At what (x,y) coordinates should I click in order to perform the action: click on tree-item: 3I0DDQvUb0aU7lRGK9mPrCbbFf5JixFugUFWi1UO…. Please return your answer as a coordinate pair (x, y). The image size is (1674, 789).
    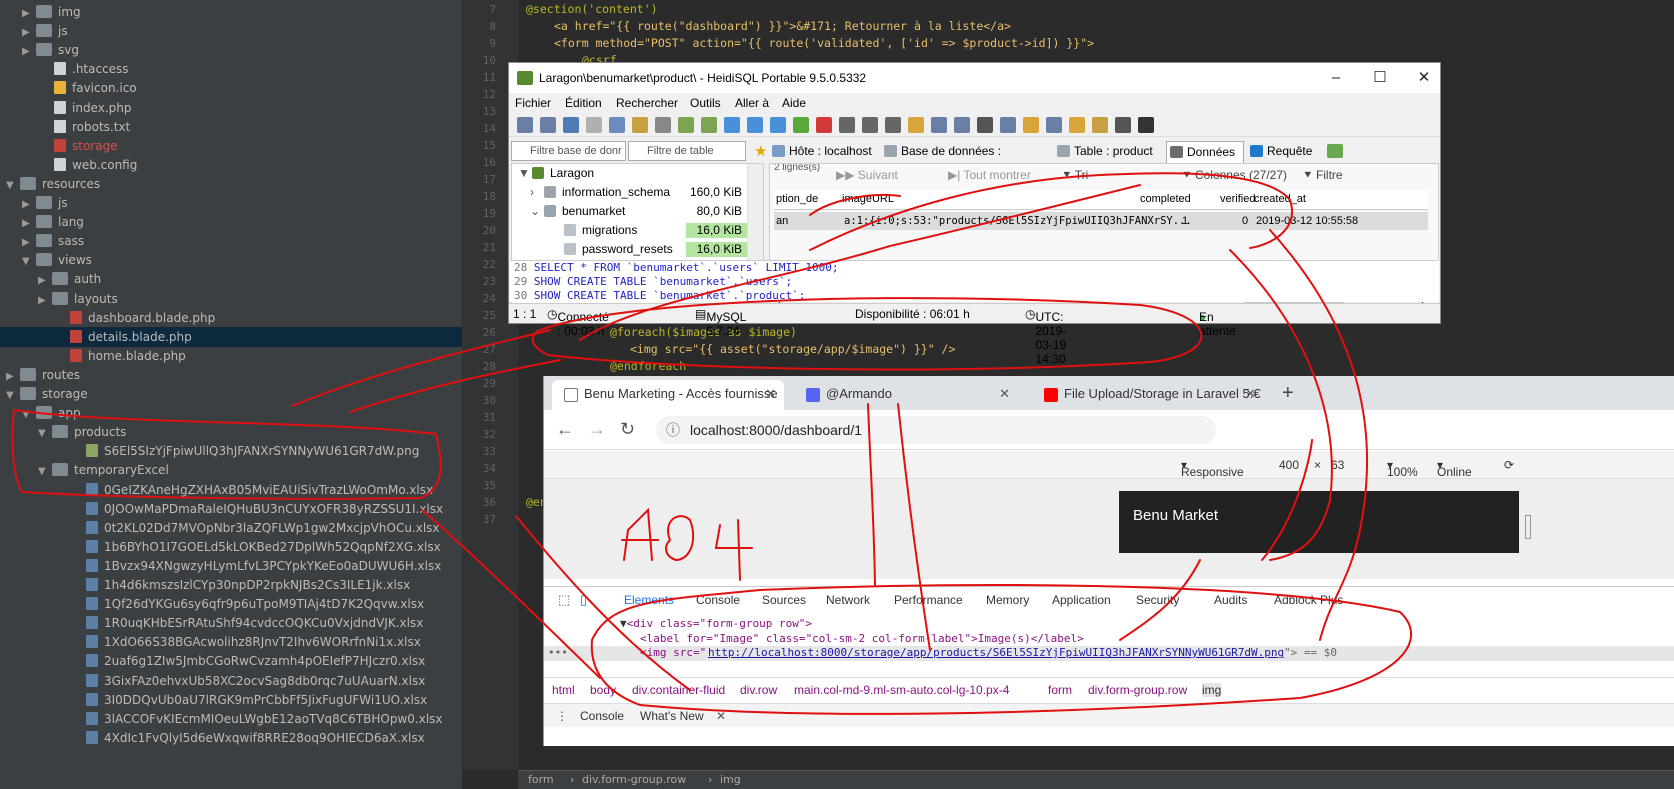
    Looking at the image, I should click on (248, 700).